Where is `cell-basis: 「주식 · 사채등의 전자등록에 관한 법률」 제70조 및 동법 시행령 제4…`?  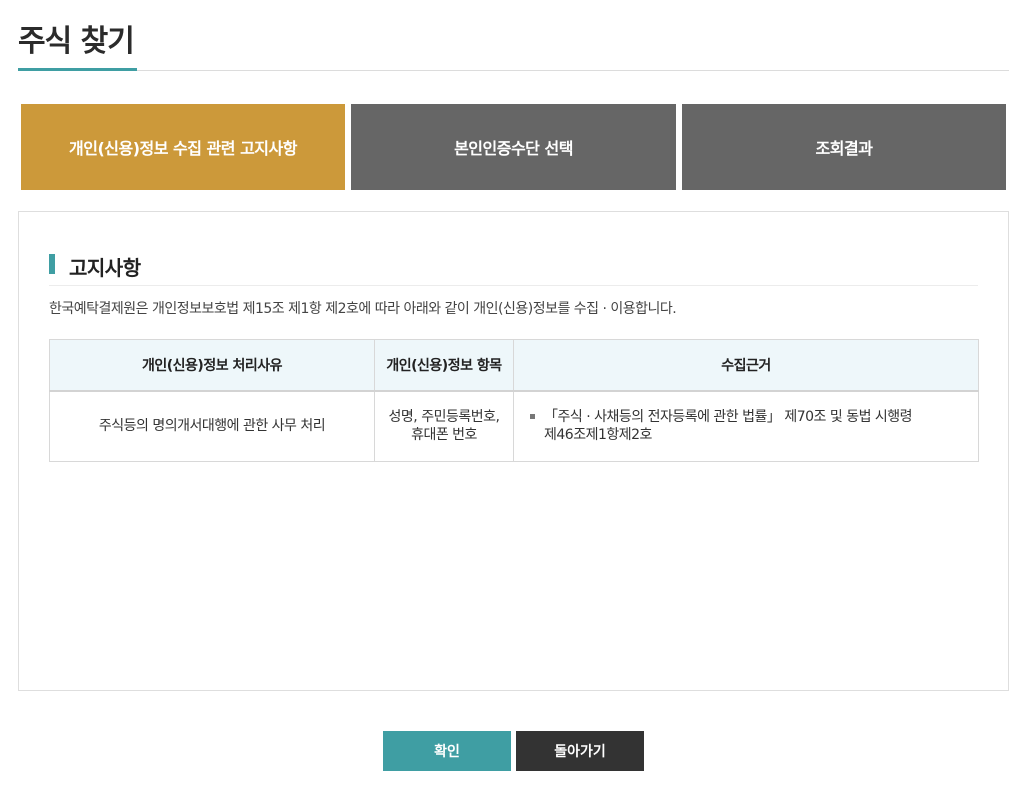 cell-basis: 「주식 · 사채등의 전자등록에 관한 법률」 제70조 및 동법 시행령 제4… is located at coordinates (746, 426).